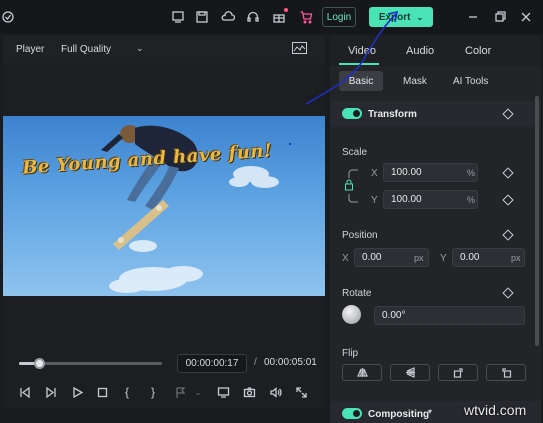  I want to click on position-y-axis: Y, so click(443, 258).